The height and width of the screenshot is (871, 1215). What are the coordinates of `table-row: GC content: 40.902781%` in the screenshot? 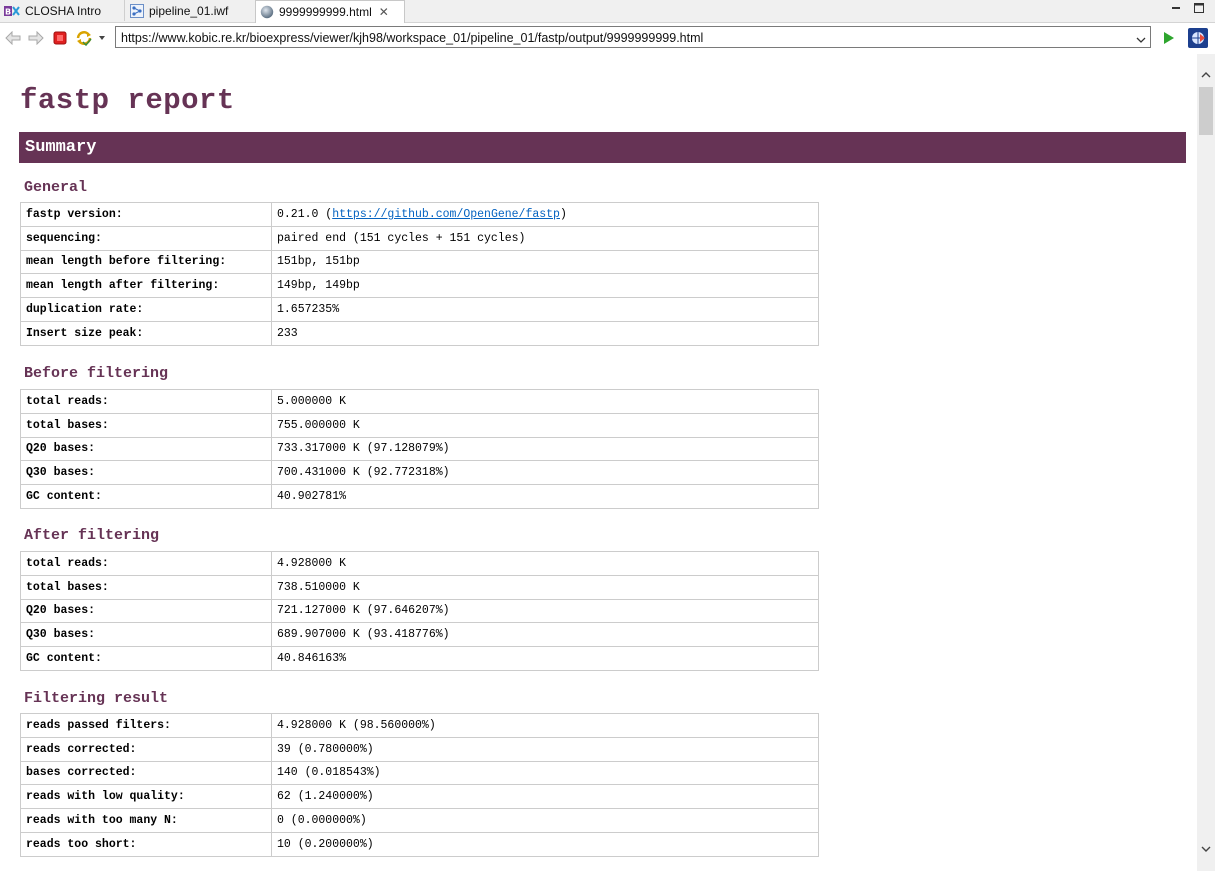 It's located at (419, 496).